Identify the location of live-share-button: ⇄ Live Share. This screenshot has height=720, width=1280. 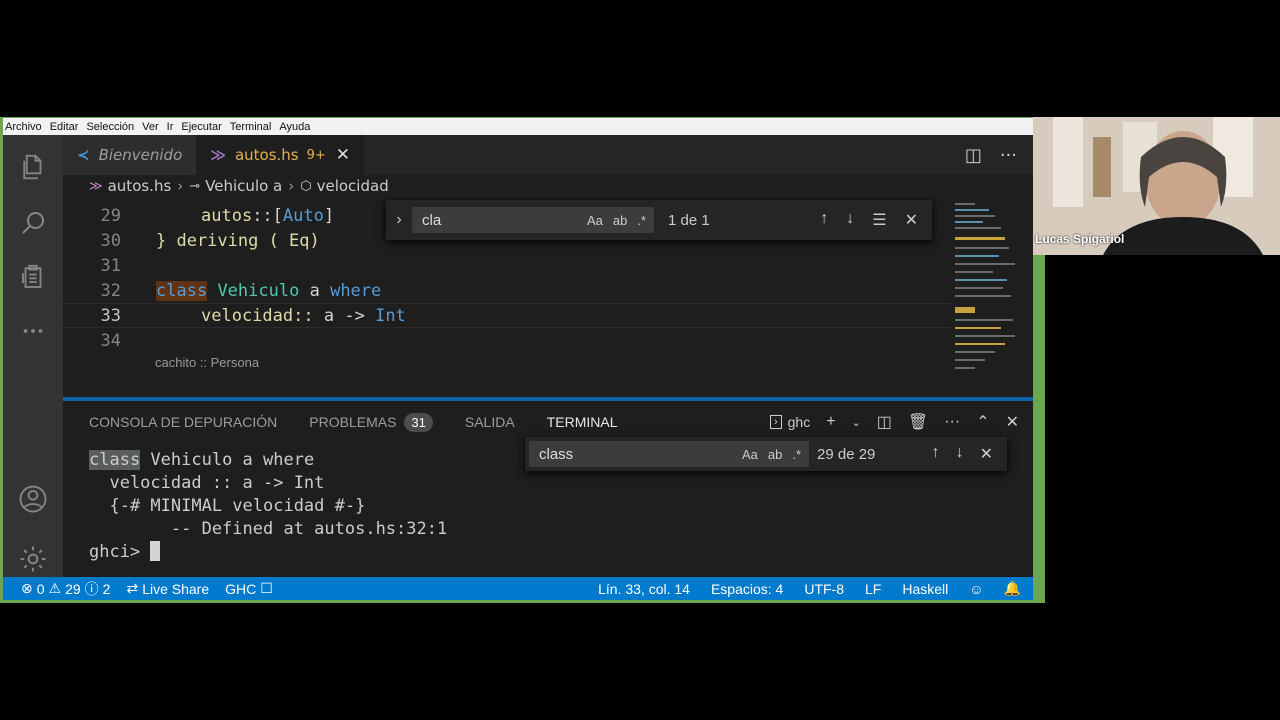
(167, 588).